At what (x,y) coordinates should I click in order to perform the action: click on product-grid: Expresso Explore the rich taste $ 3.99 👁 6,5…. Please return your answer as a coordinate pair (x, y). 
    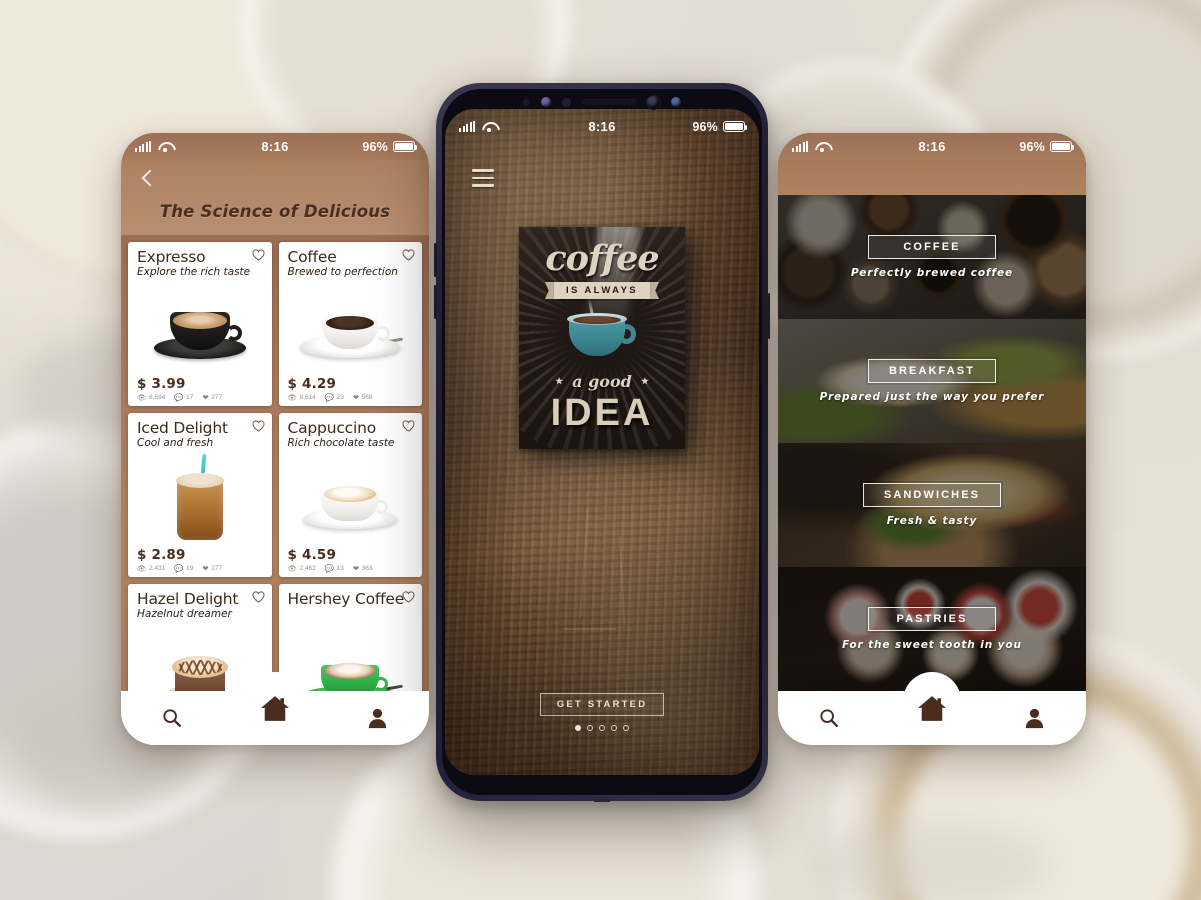
    Looking at the image, I should click on (275, 463).